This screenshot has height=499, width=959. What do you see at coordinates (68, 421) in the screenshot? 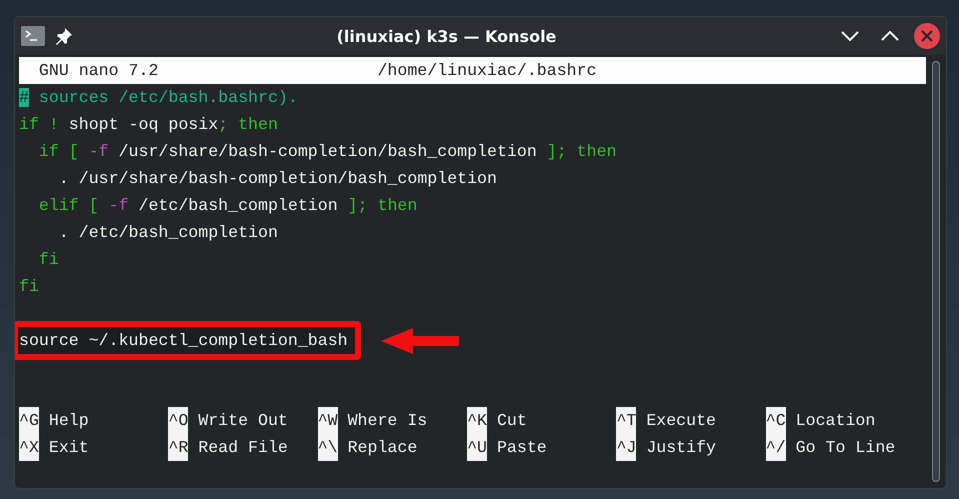
I see `shortcut-label: Help` at bounding box center [68, 421].